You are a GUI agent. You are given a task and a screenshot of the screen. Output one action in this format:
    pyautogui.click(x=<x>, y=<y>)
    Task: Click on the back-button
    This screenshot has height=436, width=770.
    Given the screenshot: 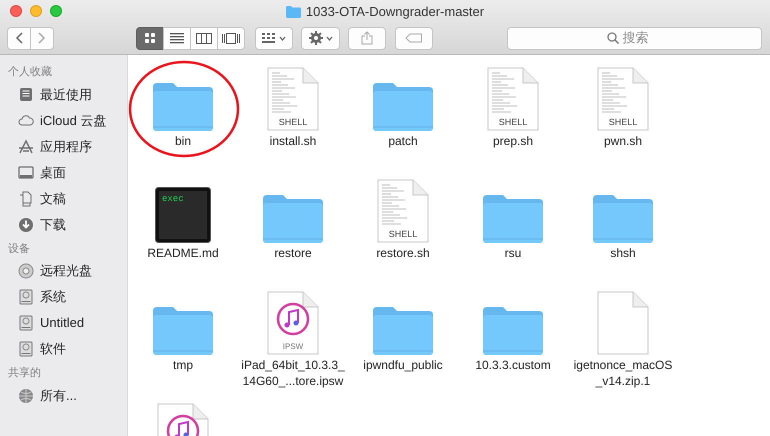 What is the action you would take?
    pyautogui.click(x=19, y=38)
    